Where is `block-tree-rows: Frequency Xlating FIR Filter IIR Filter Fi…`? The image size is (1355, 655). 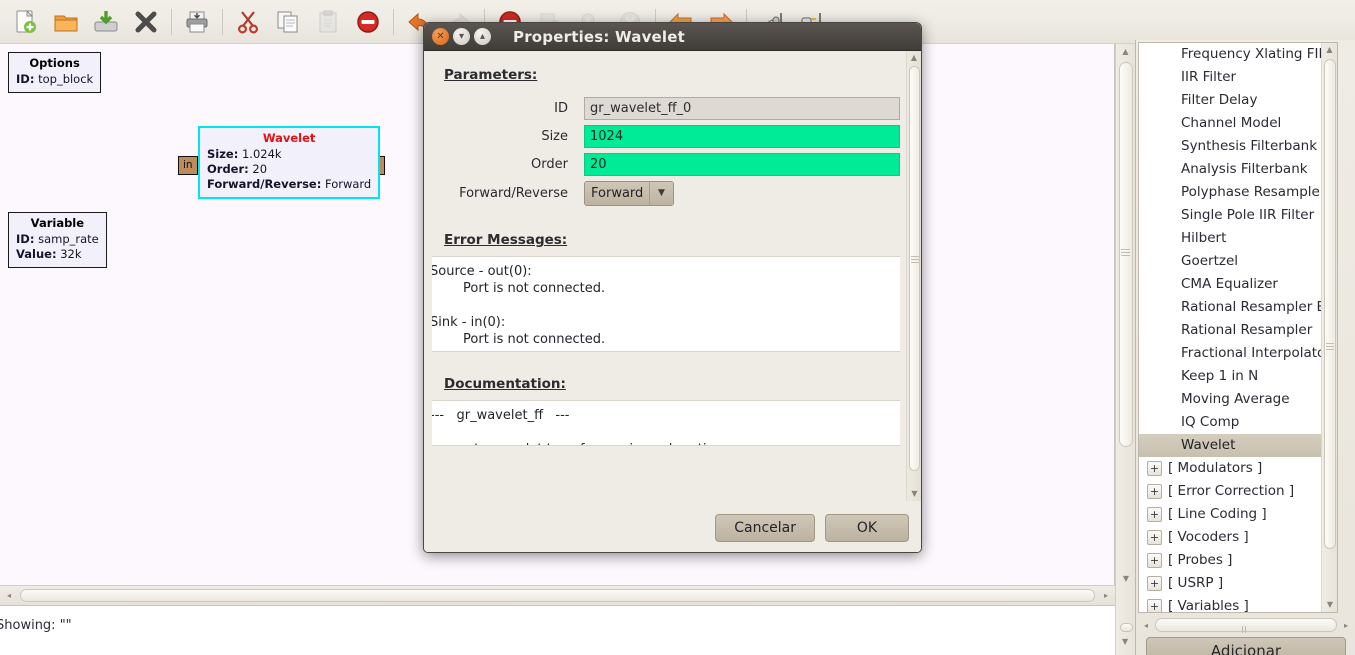 block-tree-rows: Frequency Xlating FIR Filter IIR Filter Fi… is located at coordinates (1238, 327).